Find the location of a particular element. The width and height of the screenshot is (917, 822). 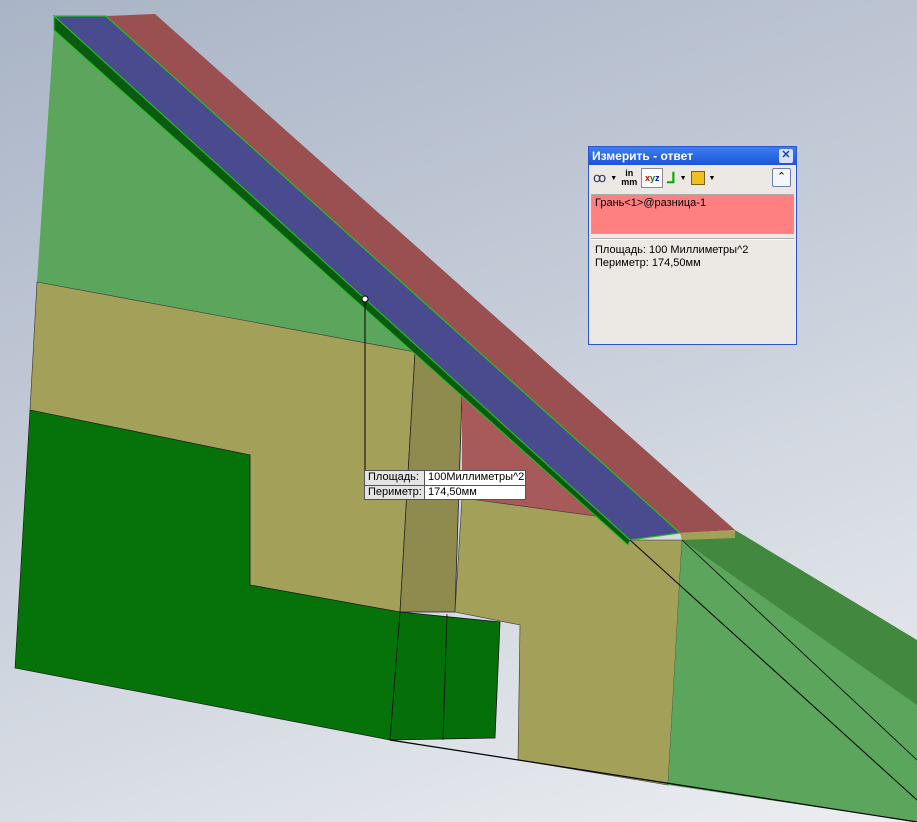

area-label: Площадь: is located at coordinates (395, 478).